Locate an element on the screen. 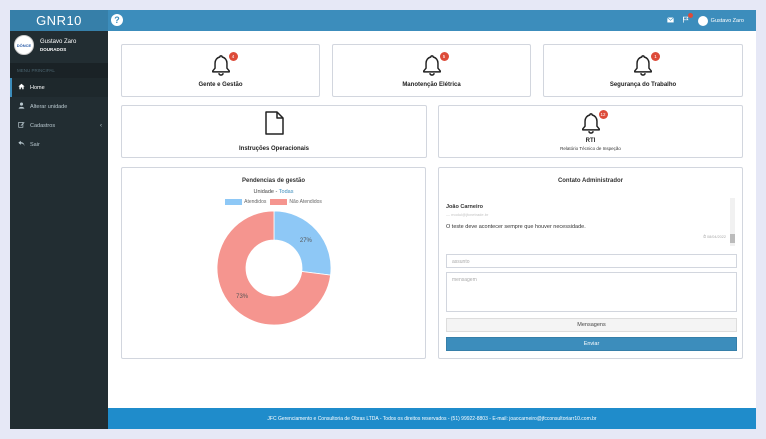  legend-item-nao-atendidos: Não Atendidos is located at coordinates (296, 202).